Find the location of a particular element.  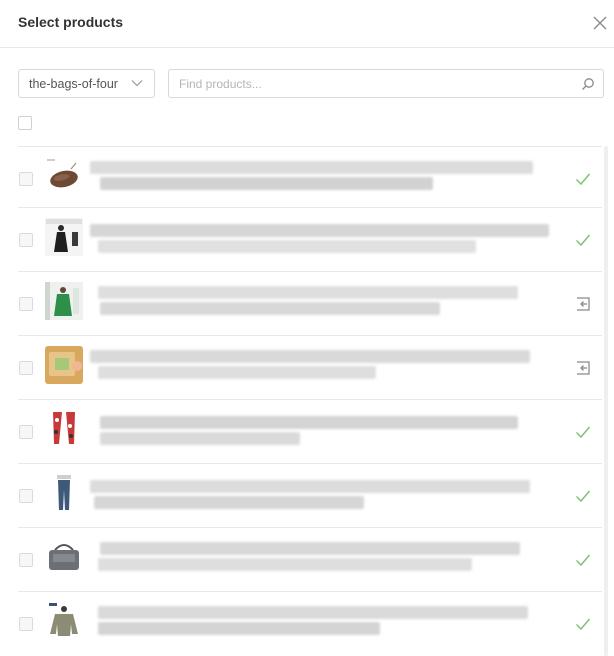

close-icon is located at coordinates (600, 23).